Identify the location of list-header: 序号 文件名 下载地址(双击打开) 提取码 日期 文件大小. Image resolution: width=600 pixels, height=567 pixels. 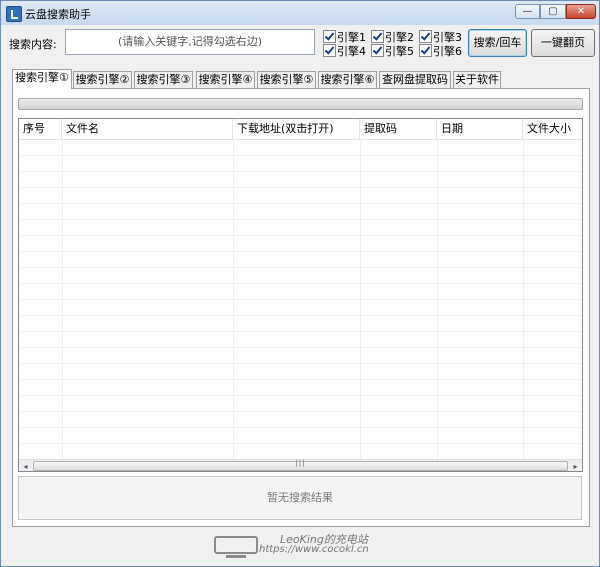
(300, 129).